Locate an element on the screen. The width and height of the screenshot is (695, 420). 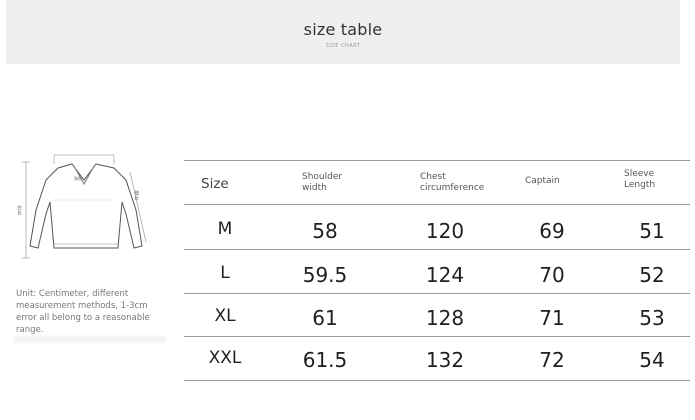
captain-cell: 70 is located at coordinates (552, 275).